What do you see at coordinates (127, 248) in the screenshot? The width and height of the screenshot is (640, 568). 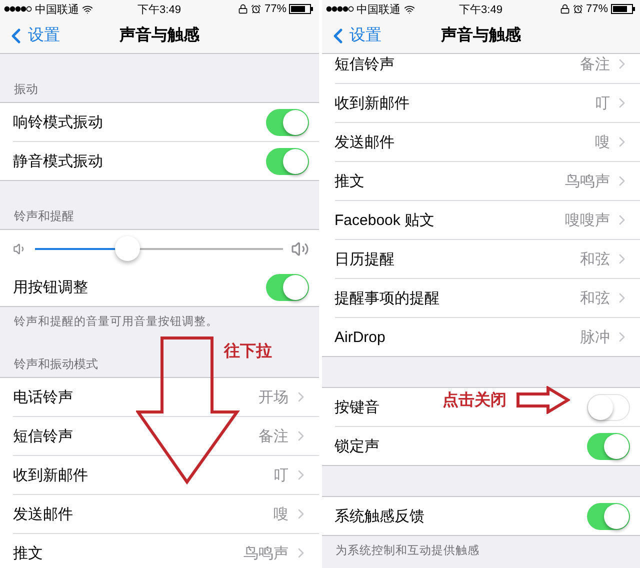 I see `slider-thumb` at bounding box center [127, 248].